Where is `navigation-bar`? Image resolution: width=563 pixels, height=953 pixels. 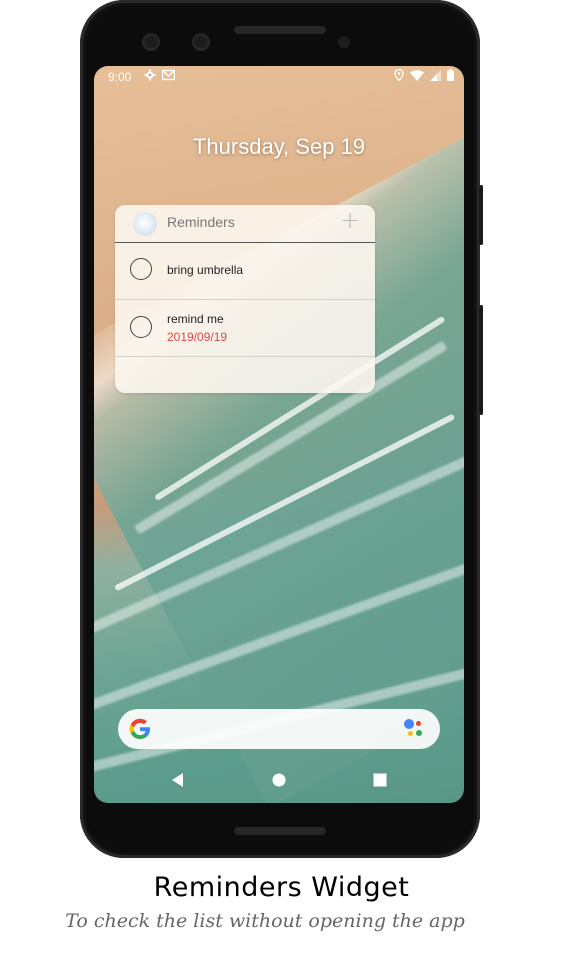 navigation-bar is located at coordinates (279, 779).